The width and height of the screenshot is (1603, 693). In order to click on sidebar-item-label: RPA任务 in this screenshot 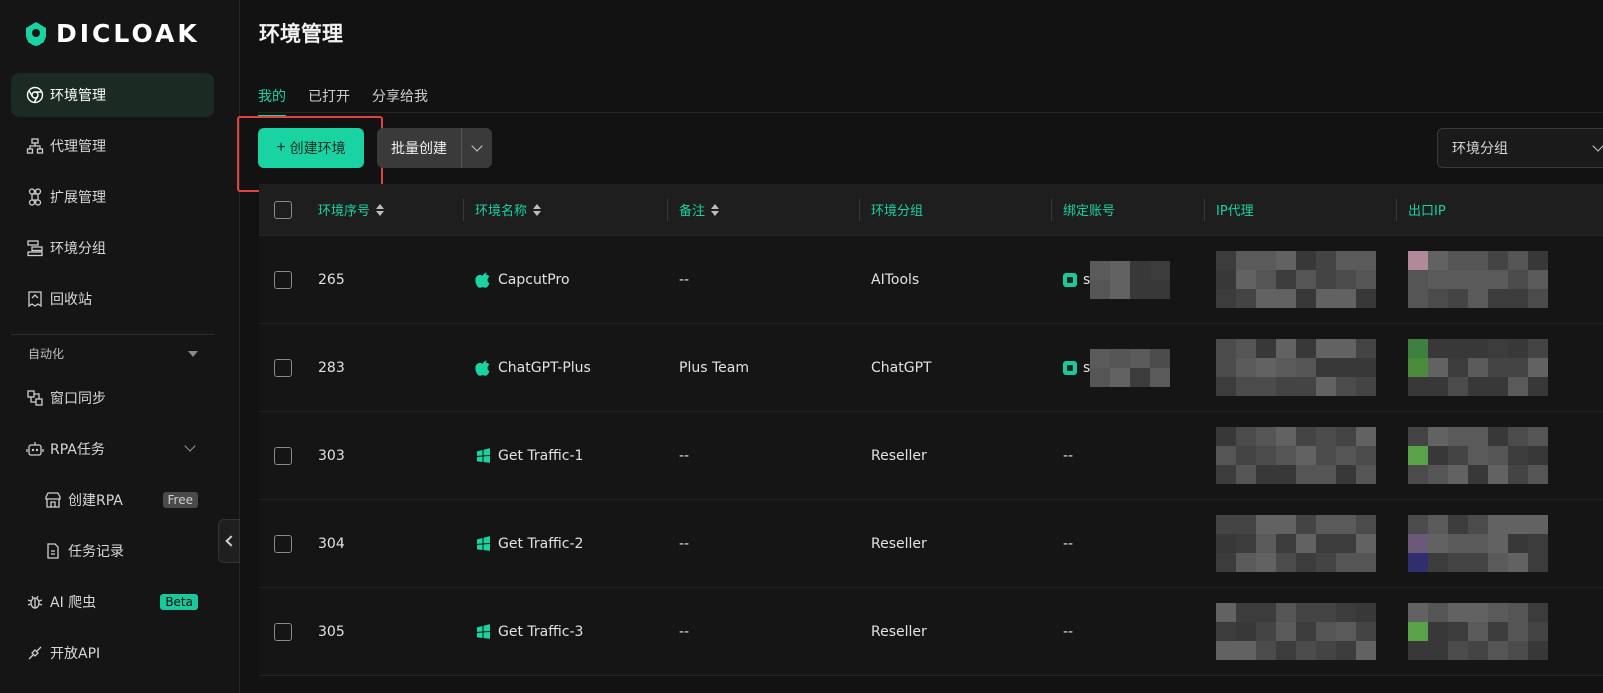, I will do `click(77, 450)`.